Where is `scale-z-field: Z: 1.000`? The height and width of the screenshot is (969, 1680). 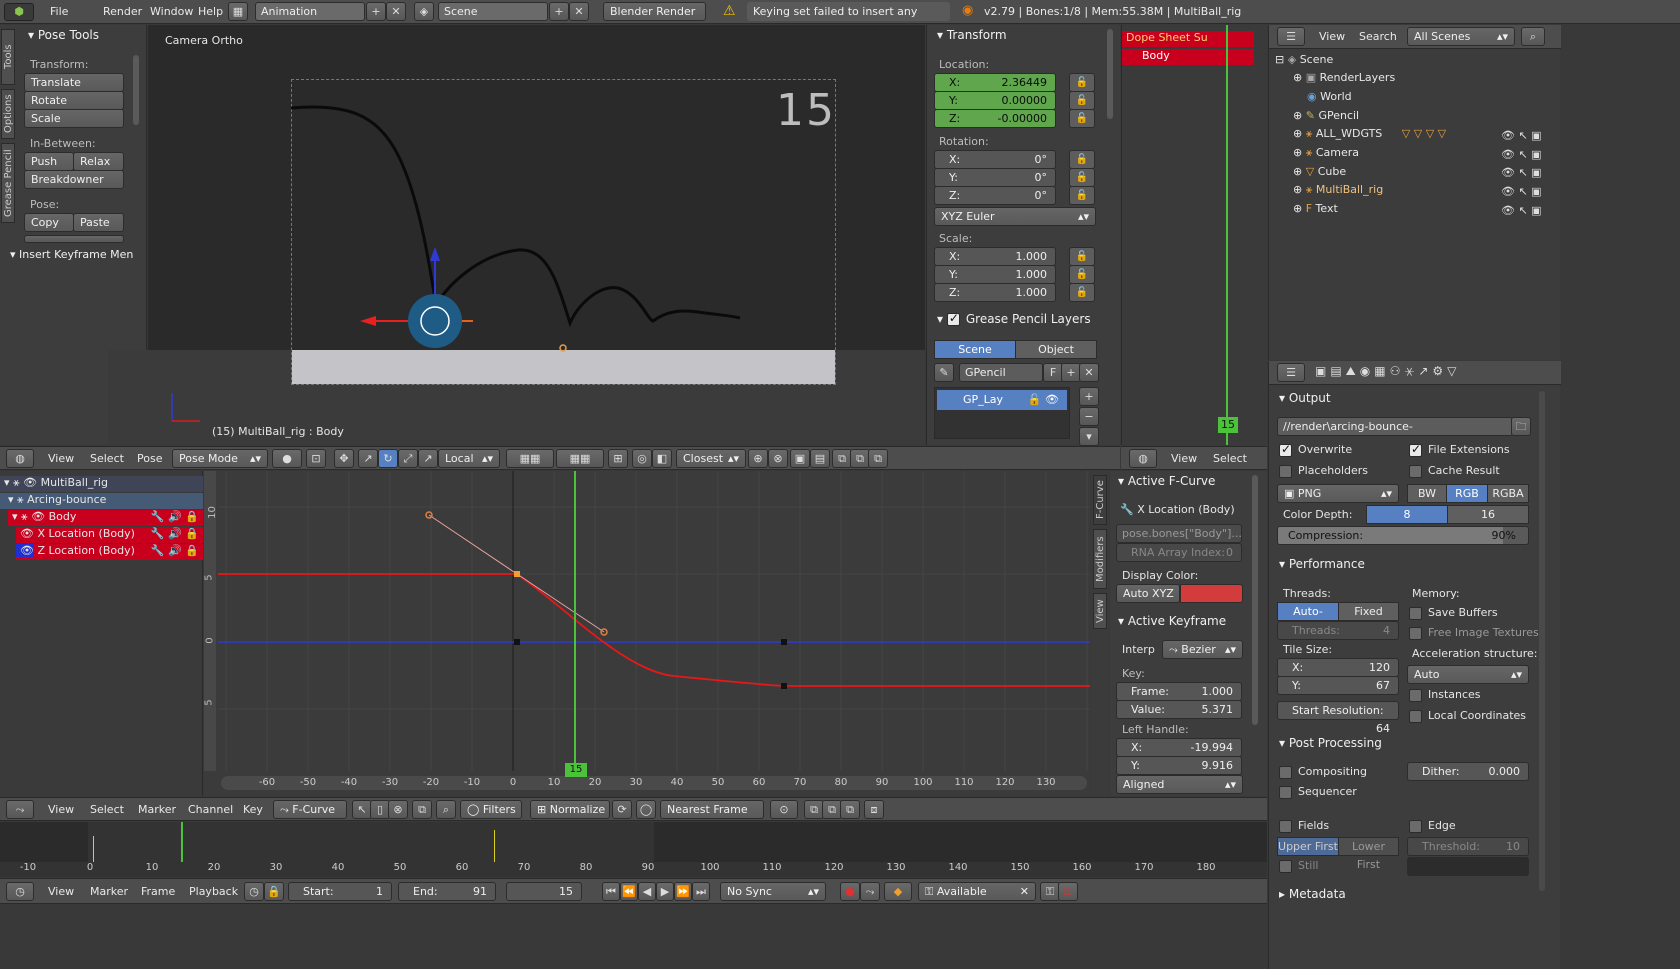
scale-z-field: Z: 1.000 is located at coordinates (995, 292).